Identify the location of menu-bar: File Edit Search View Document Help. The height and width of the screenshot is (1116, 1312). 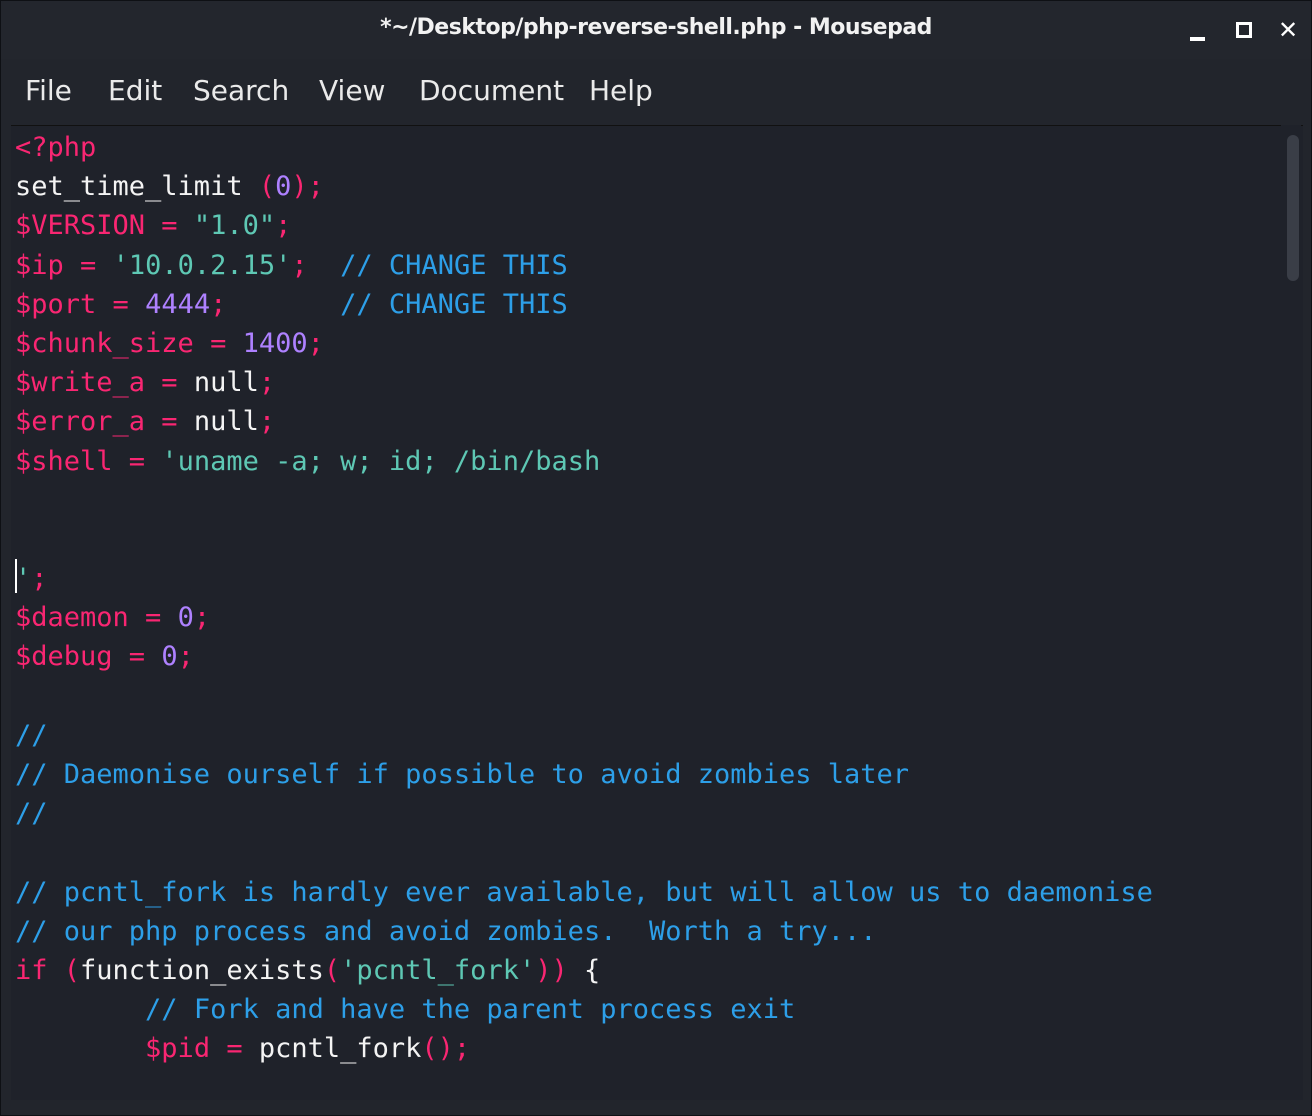
(656, 91).